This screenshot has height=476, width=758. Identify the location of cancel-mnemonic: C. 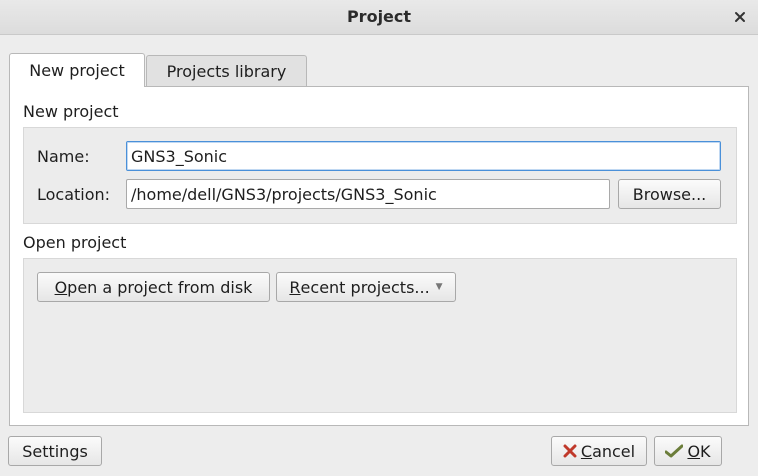
(586, 451).